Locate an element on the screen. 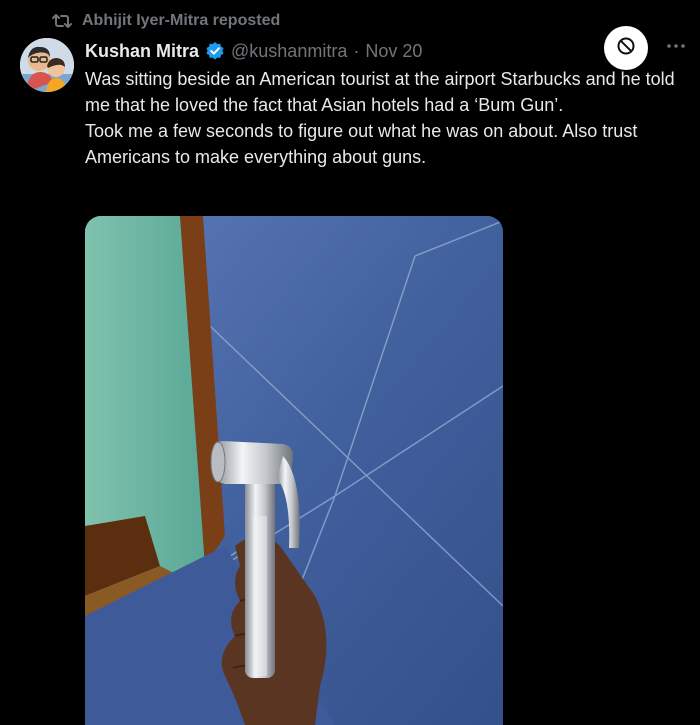 The width and height of the screenshot is (700, 725). author-name: Kushan Mitra is located at coordinates (142, 51).